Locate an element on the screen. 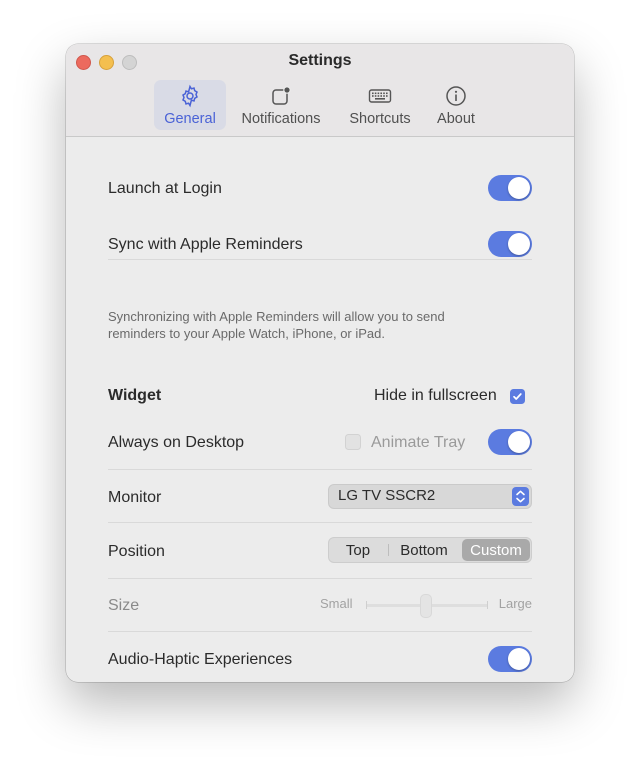 The height and width of the screenshot is (770, 640). position-label: Position is located at coordinates (136, 551).